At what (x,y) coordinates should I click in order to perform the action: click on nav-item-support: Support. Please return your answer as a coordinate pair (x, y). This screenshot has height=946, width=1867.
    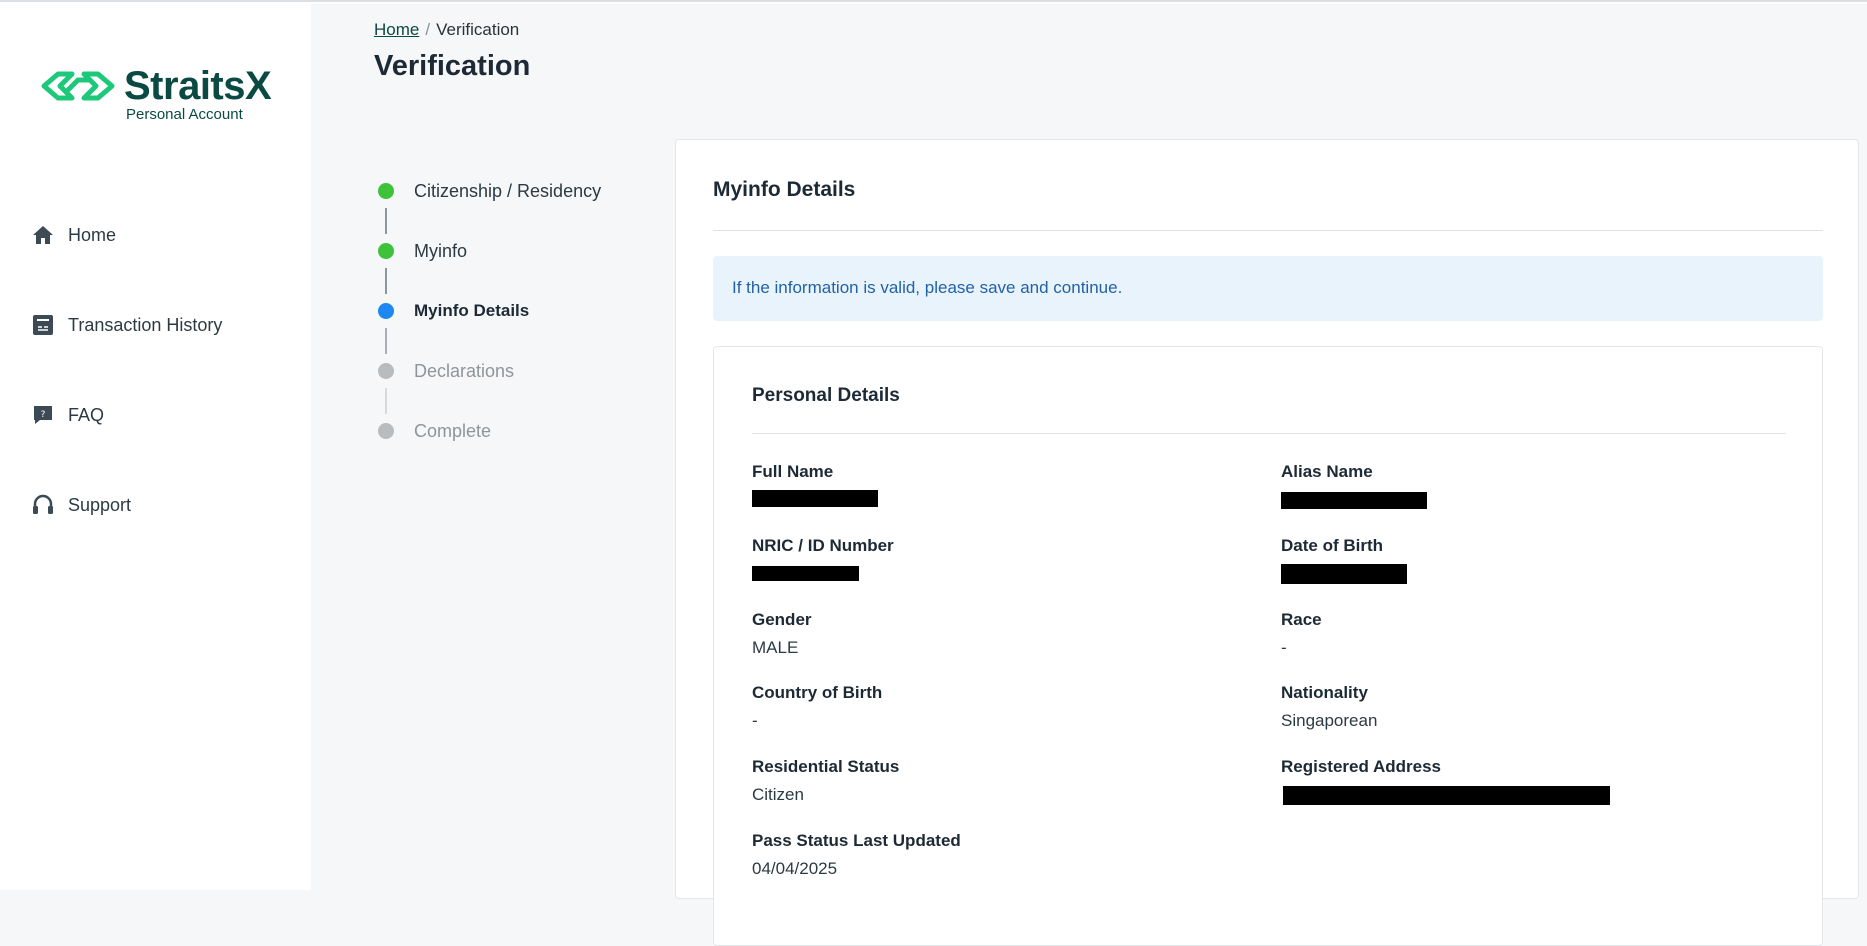
    Looking at the image, I should click on (81, 505).